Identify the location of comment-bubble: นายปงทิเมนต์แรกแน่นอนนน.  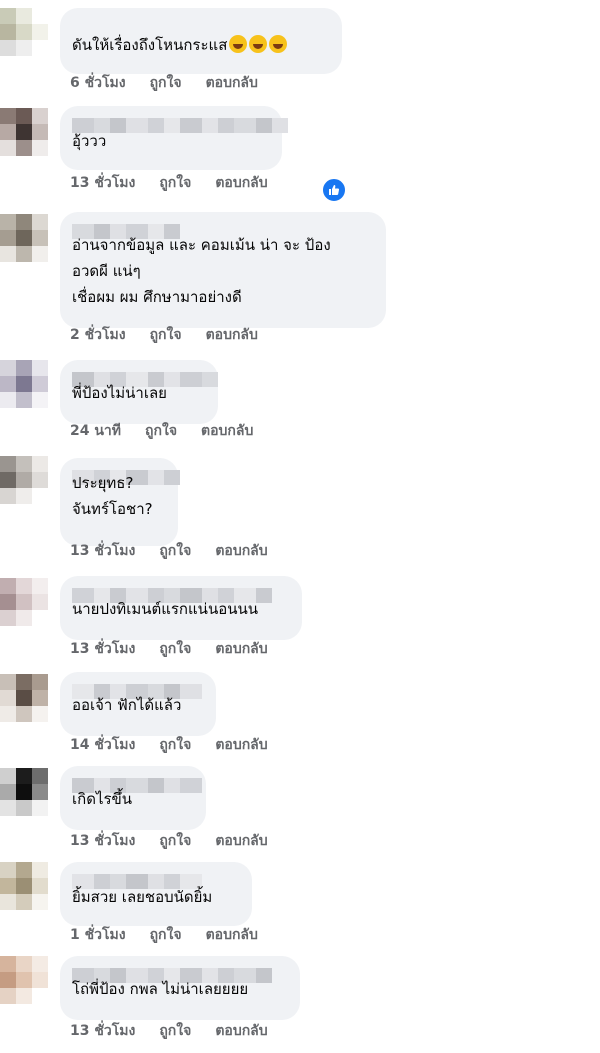
(181, 608).